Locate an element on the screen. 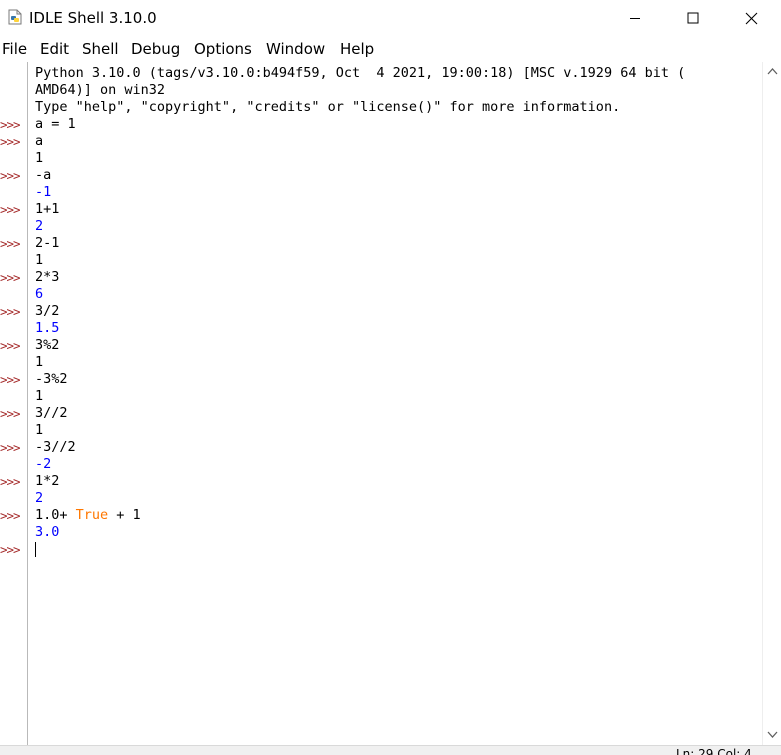 The width and height of the screenshot is (781, 755). banner-line: AMD64)] on win32 is located at coordinates (100, 90).